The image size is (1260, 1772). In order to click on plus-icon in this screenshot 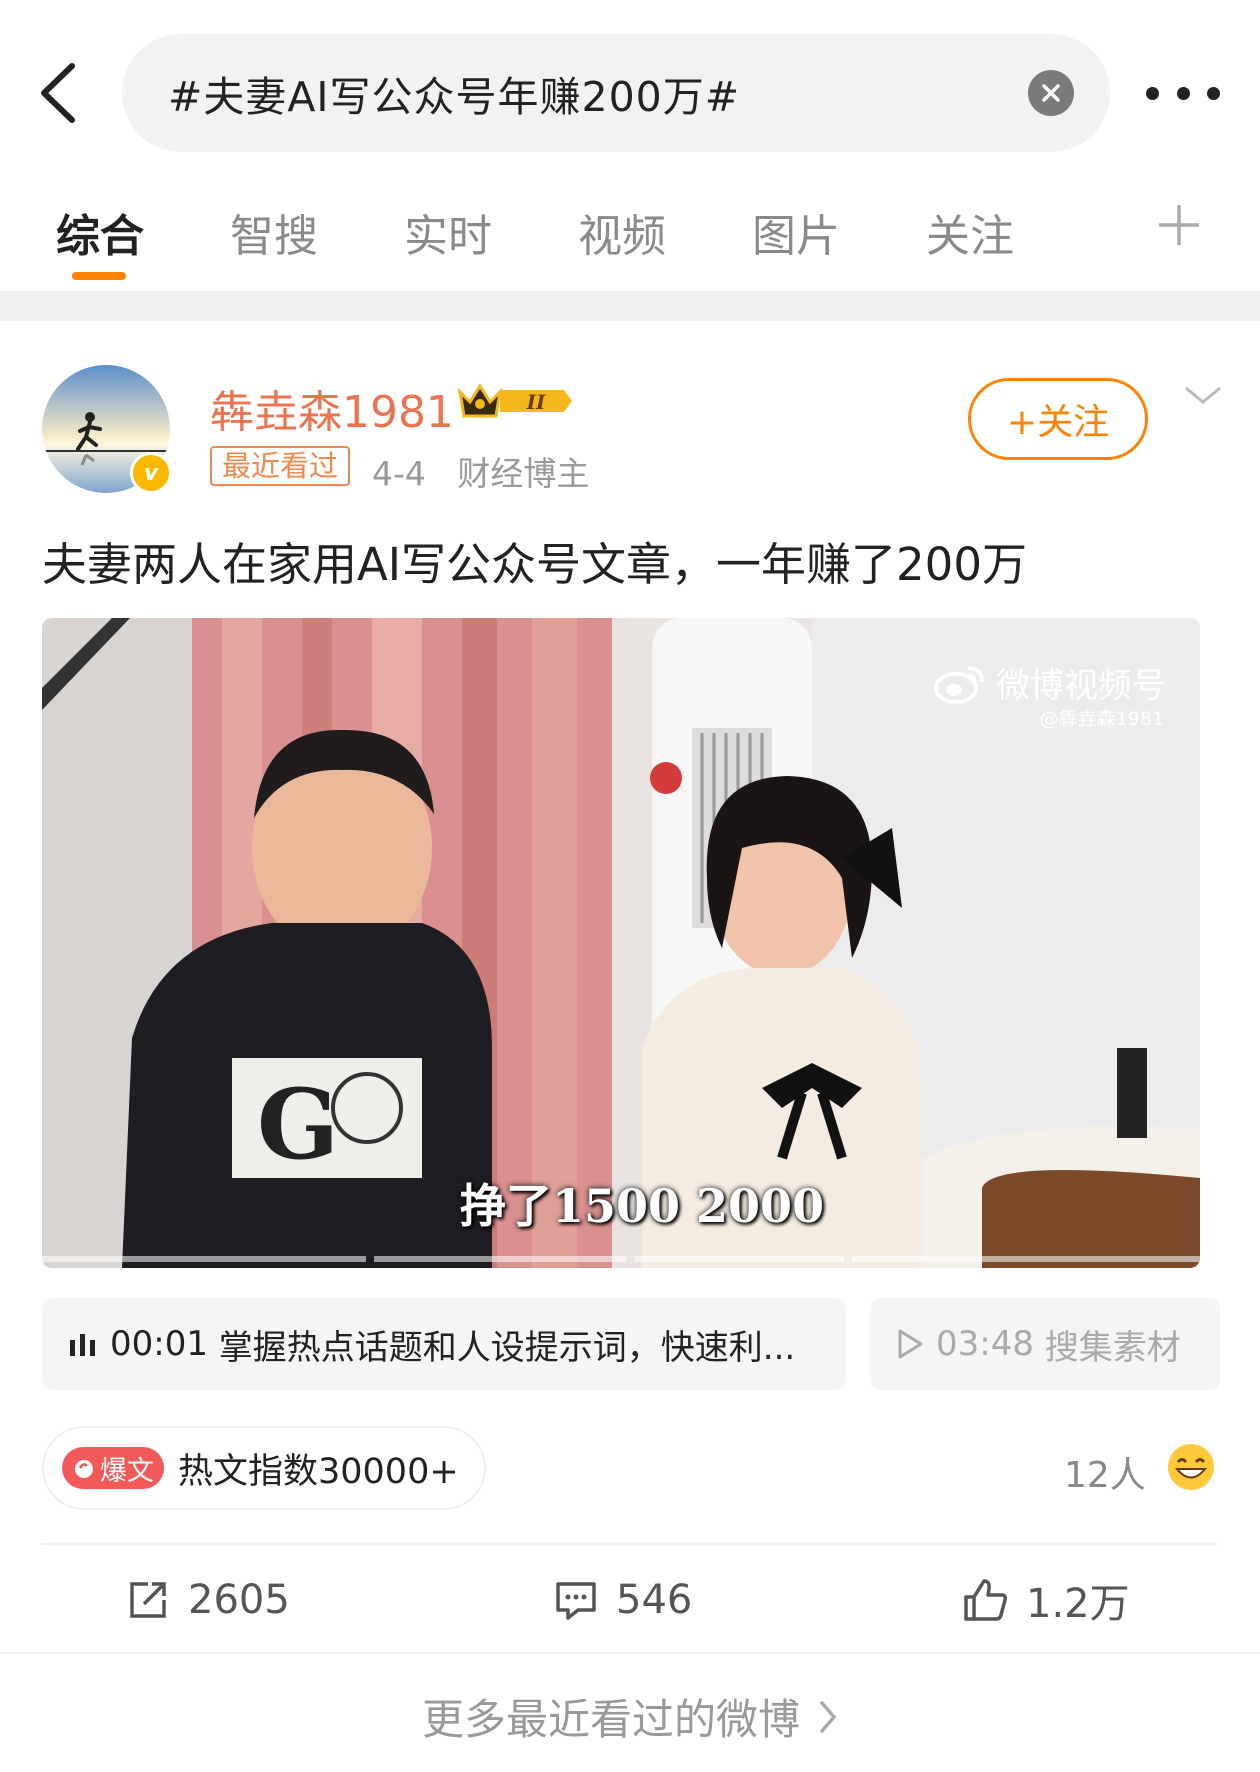, I will do `click(1179, 225)`.